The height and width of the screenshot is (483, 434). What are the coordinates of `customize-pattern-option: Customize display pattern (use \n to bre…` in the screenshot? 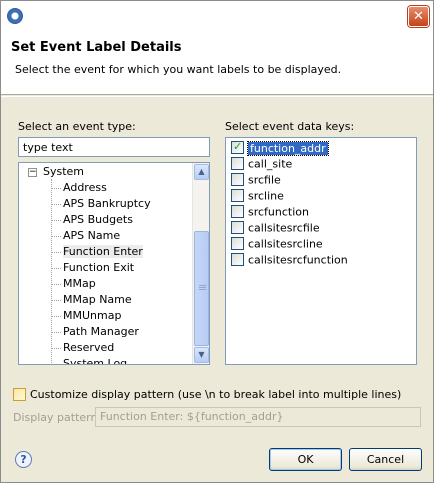 It's located at (207, 394).